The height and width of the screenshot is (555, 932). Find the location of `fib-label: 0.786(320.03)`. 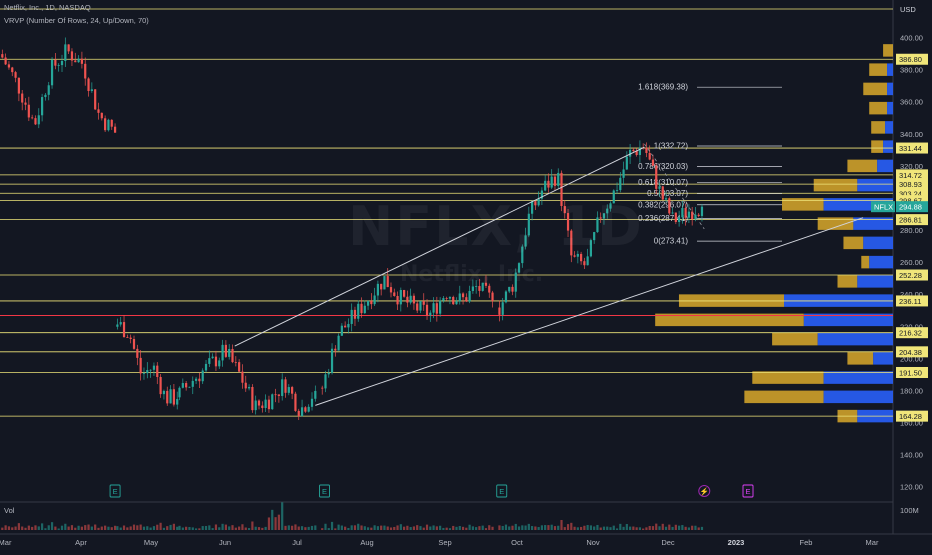

fib-label: 0.786(320.03) is located at coordinates (663, 166).